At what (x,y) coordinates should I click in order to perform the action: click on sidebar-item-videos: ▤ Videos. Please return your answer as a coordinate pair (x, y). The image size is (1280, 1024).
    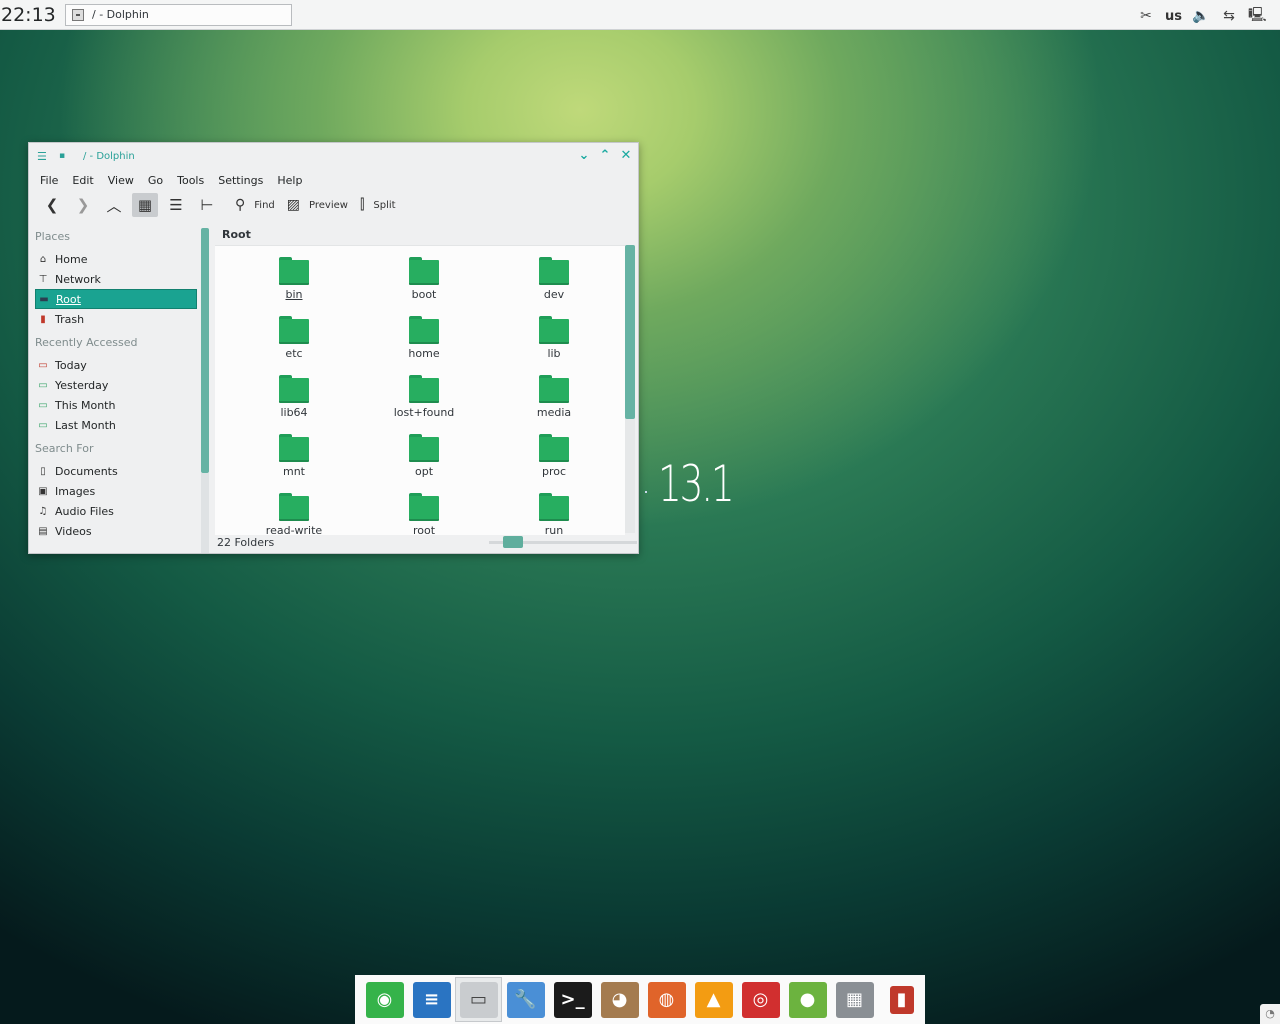
    Looking at the image, I should click on (120, 531).